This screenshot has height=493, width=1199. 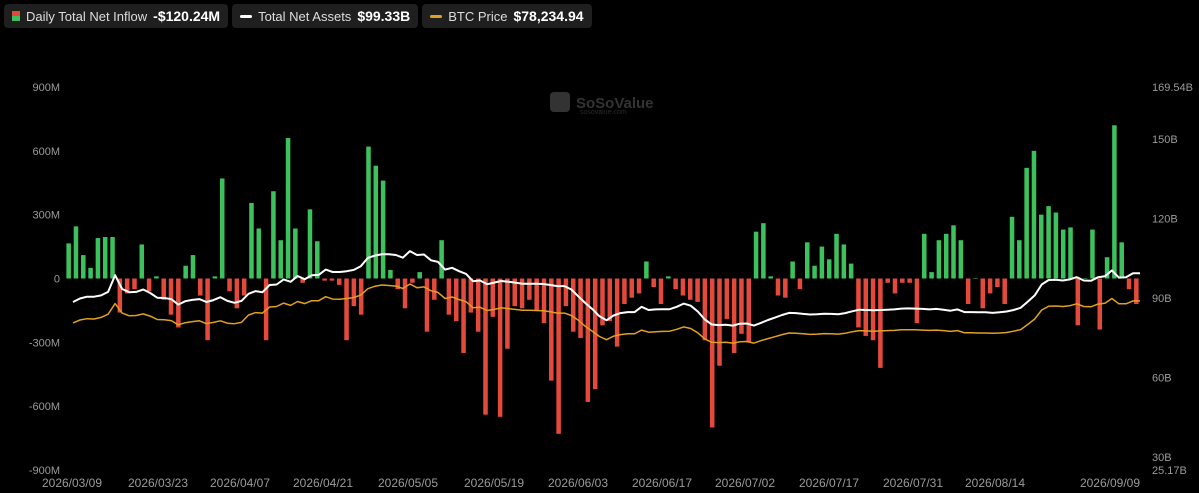 I want to click on watermark: SoSoValue sosovalue.com, so click(x=602, y=104).